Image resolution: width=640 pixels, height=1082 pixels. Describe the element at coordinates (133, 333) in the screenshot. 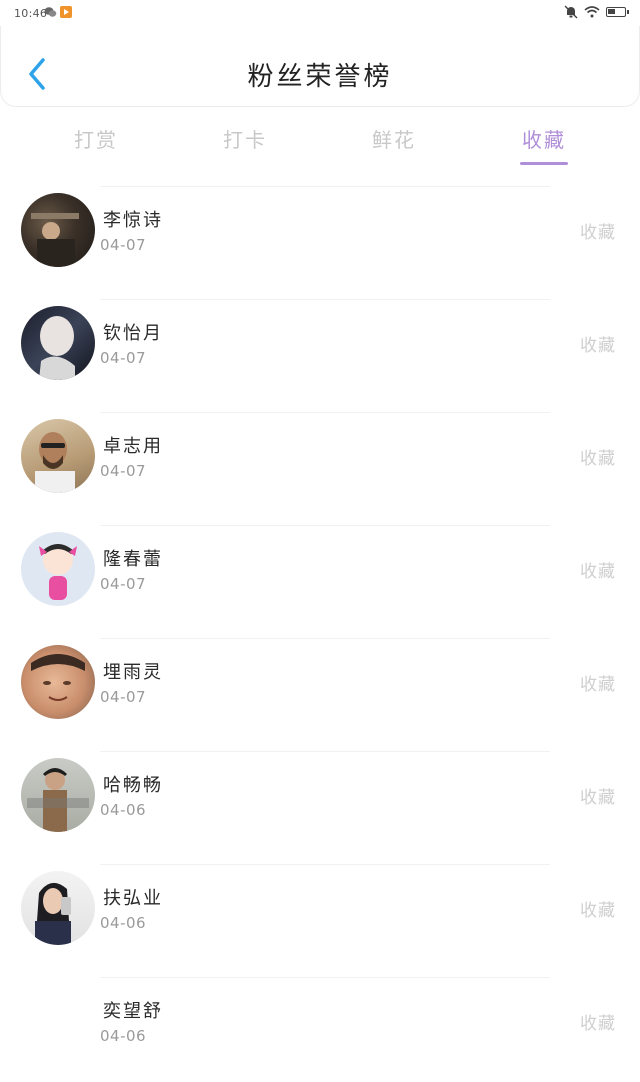

I see `fan-name: 钦怡月` at that location.